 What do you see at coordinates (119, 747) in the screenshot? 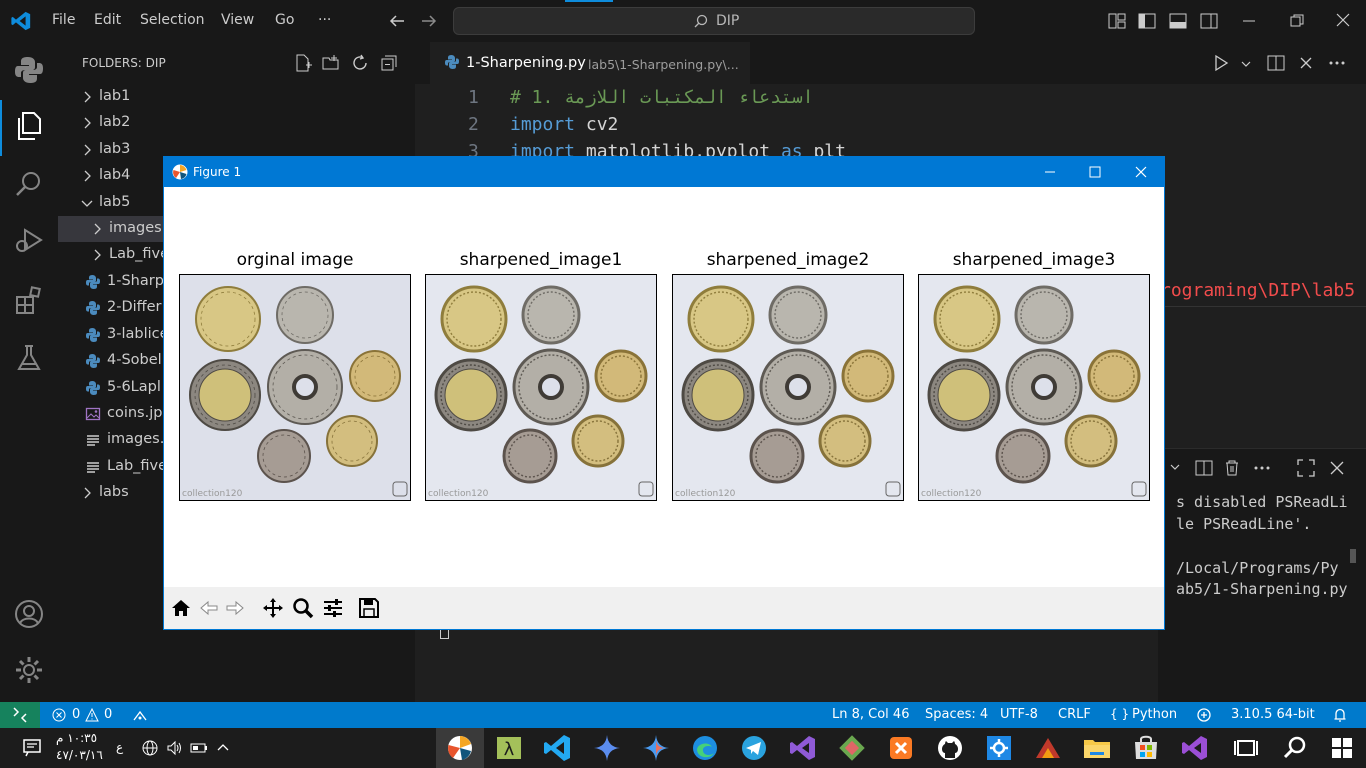
I see `input-language: ع` at bounding box center [119, 747].